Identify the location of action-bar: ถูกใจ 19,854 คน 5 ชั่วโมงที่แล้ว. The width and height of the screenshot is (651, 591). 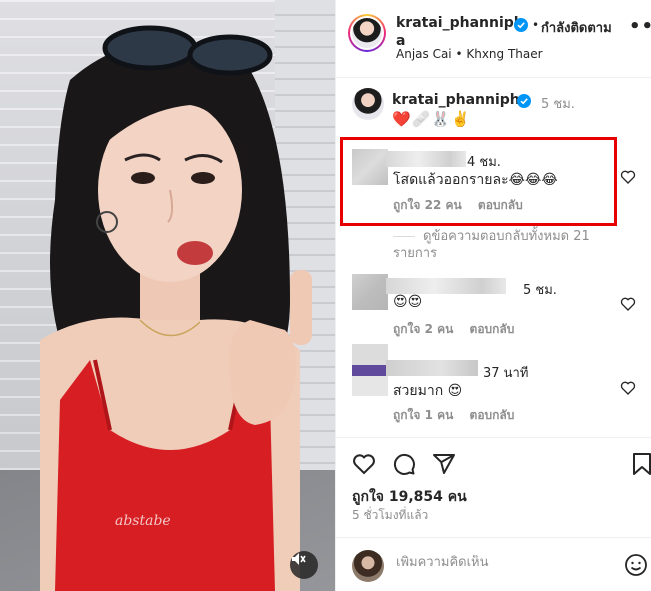
(493, 487).